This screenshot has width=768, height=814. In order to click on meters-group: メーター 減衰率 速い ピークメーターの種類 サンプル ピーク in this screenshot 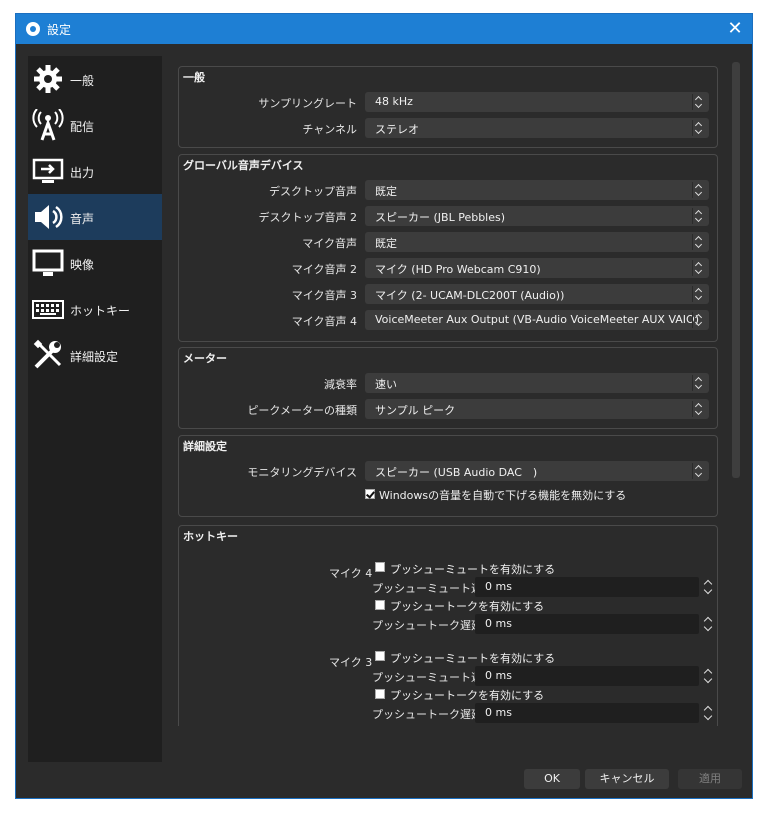, I will do `click(448, 388)`.